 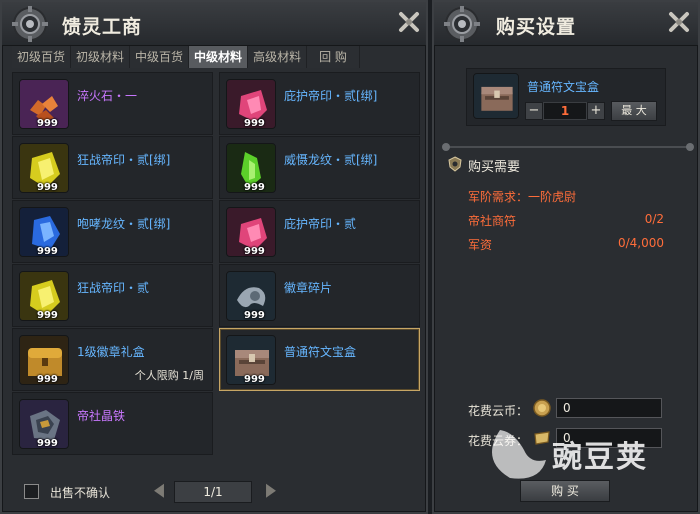 I want to click on item-name: 威慑龙纹・贰[绑], so click(x=331, y=160).